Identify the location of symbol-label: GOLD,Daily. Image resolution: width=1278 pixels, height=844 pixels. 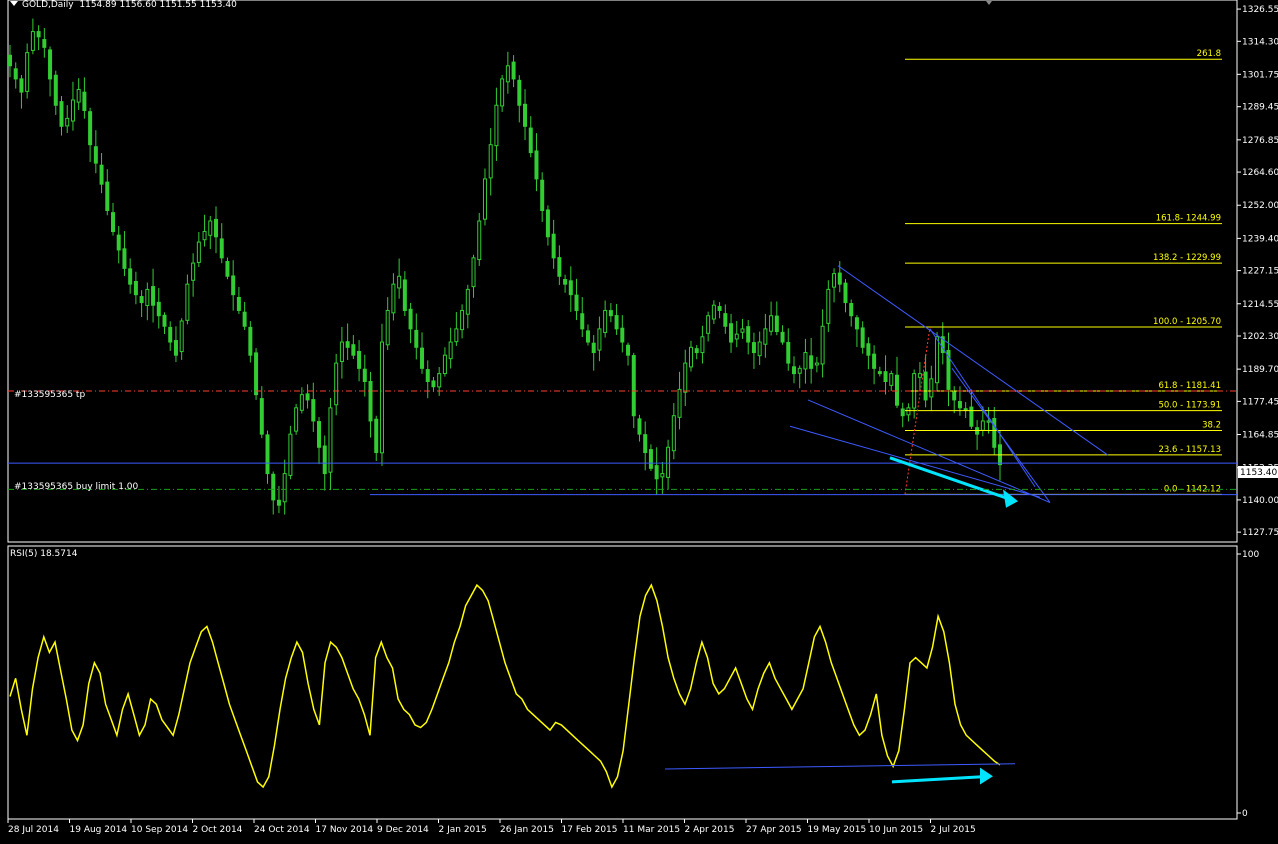
(48, 5).